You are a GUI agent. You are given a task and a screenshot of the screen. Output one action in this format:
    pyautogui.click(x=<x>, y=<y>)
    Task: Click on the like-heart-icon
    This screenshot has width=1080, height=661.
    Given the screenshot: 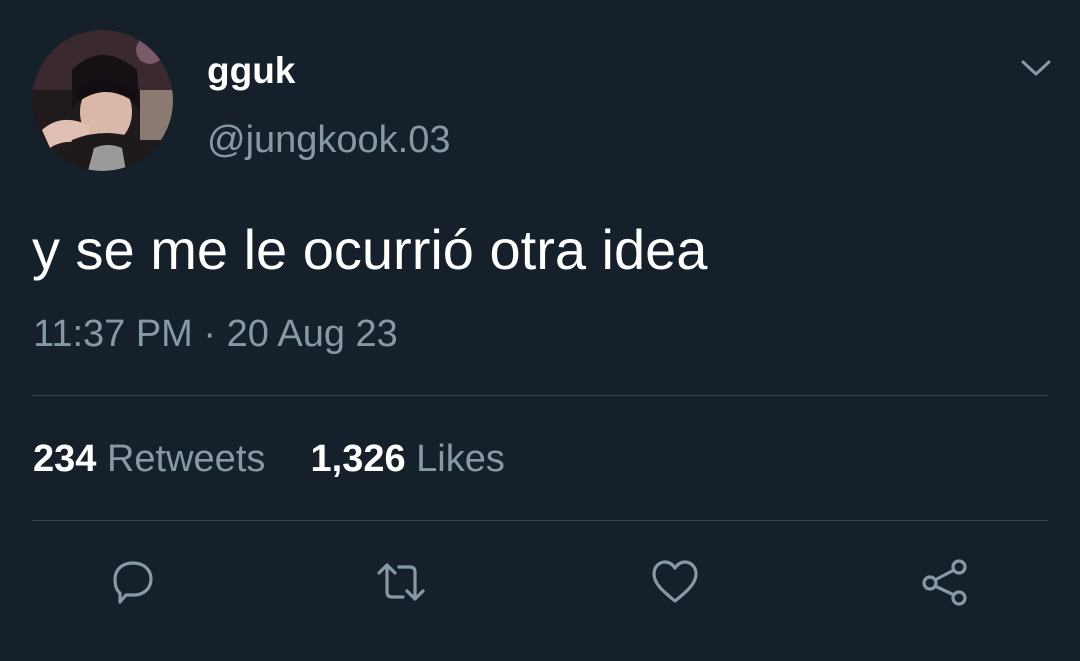 What is the action you would take?
    pyautogui.click(x=675, y=581)
    